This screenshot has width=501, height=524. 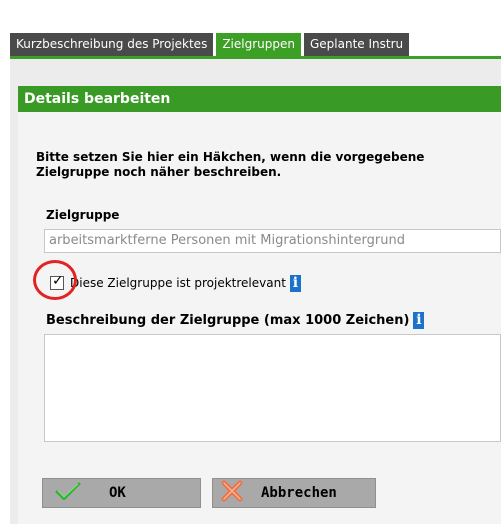 What do you see at coordinates (258, 44) in the screenshot?
I see `tab-zielgruppen: Zielgruppen` at bounding box center [258, 44].